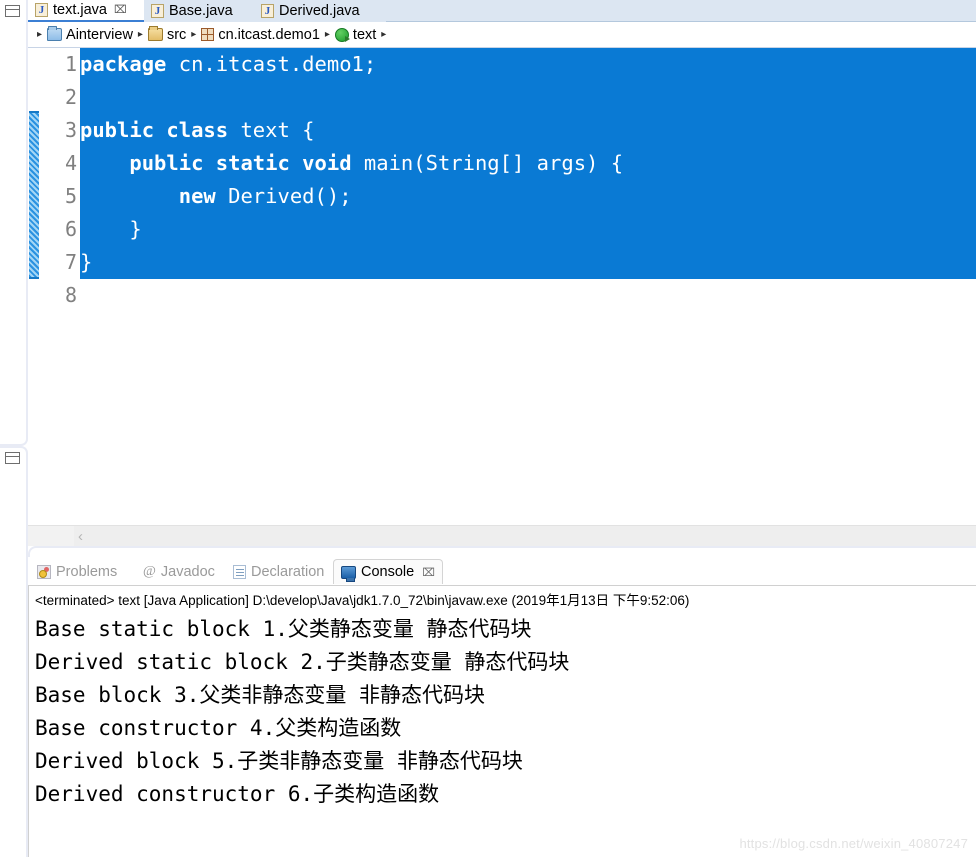 This screenshot has height=857, width=976. I want to click on editor-bottom-edge, so click(502, 551).